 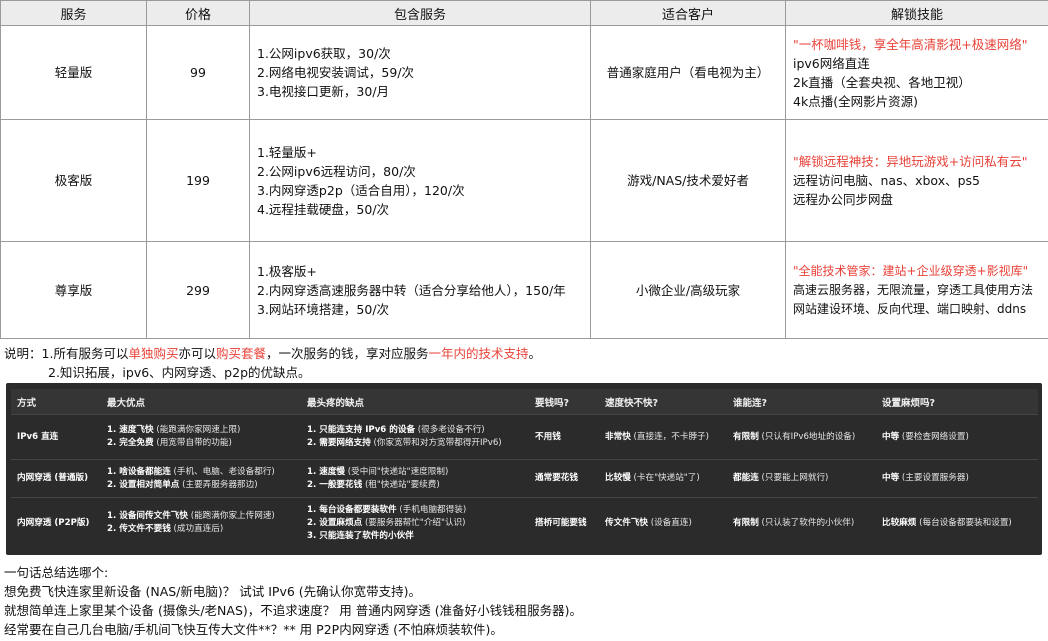 What do you see at coordinates (339, 443) in the screenshot?
I see `cmp-strong: 2. 需要网络支持` at bounding box center [339, 443].